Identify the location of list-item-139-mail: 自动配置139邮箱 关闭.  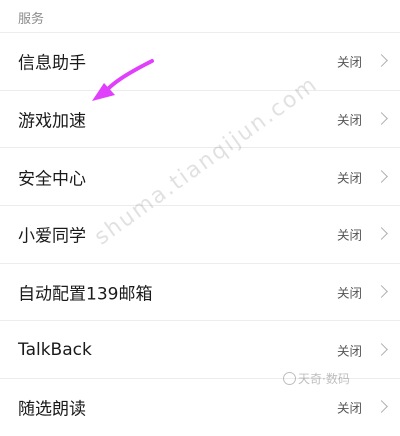
(200, 291).